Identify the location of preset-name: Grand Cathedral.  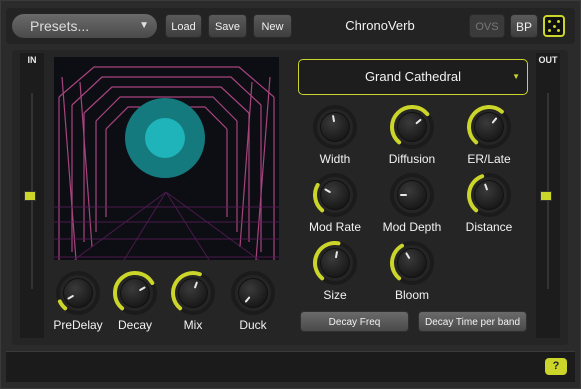
(413, 76).